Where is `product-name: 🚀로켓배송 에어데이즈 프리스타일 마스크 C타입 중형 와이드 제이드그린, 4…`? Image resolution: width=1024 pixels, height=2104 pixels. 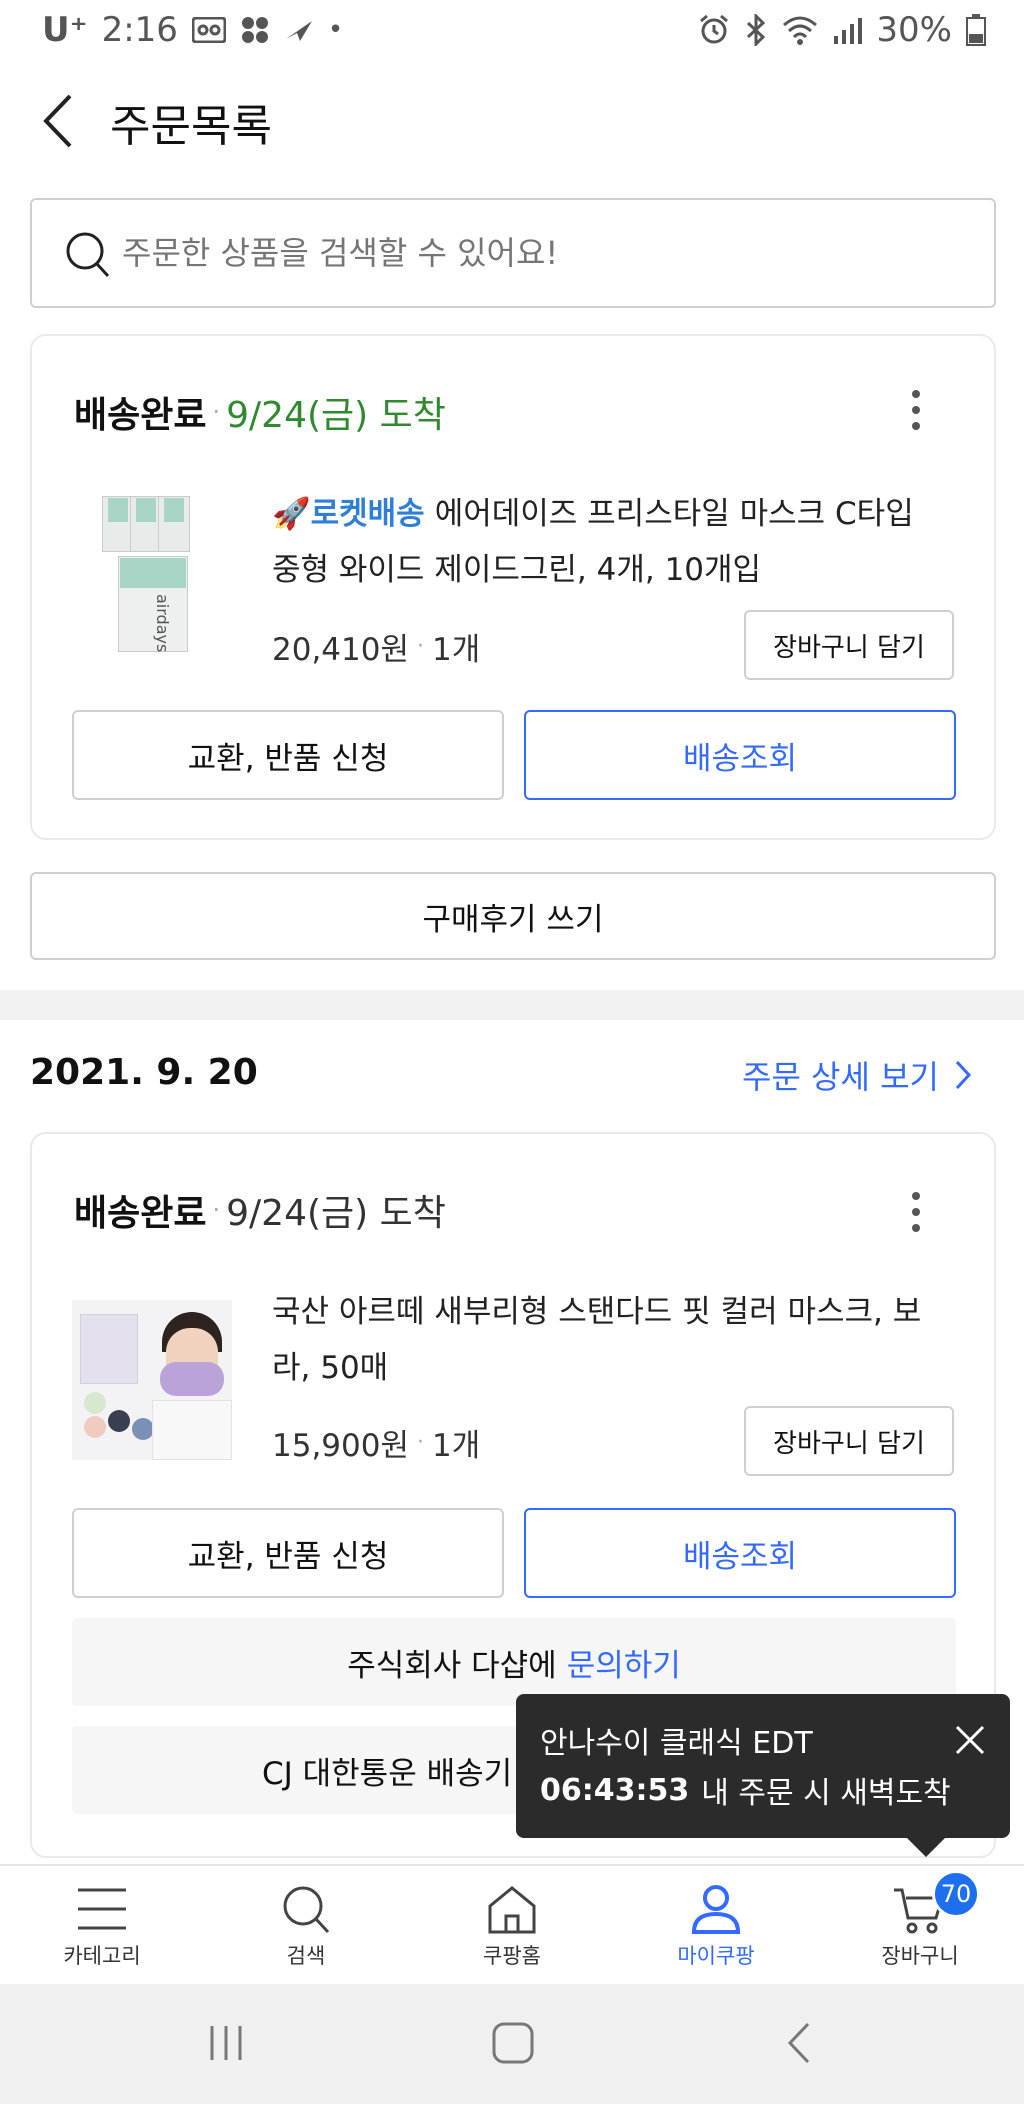 product-name: 🚀로켓배송 에어데이즈 프리스타일 마스크 C타입 중형 와이드 제이드그린, 4… is located at coordinates (622, 542).